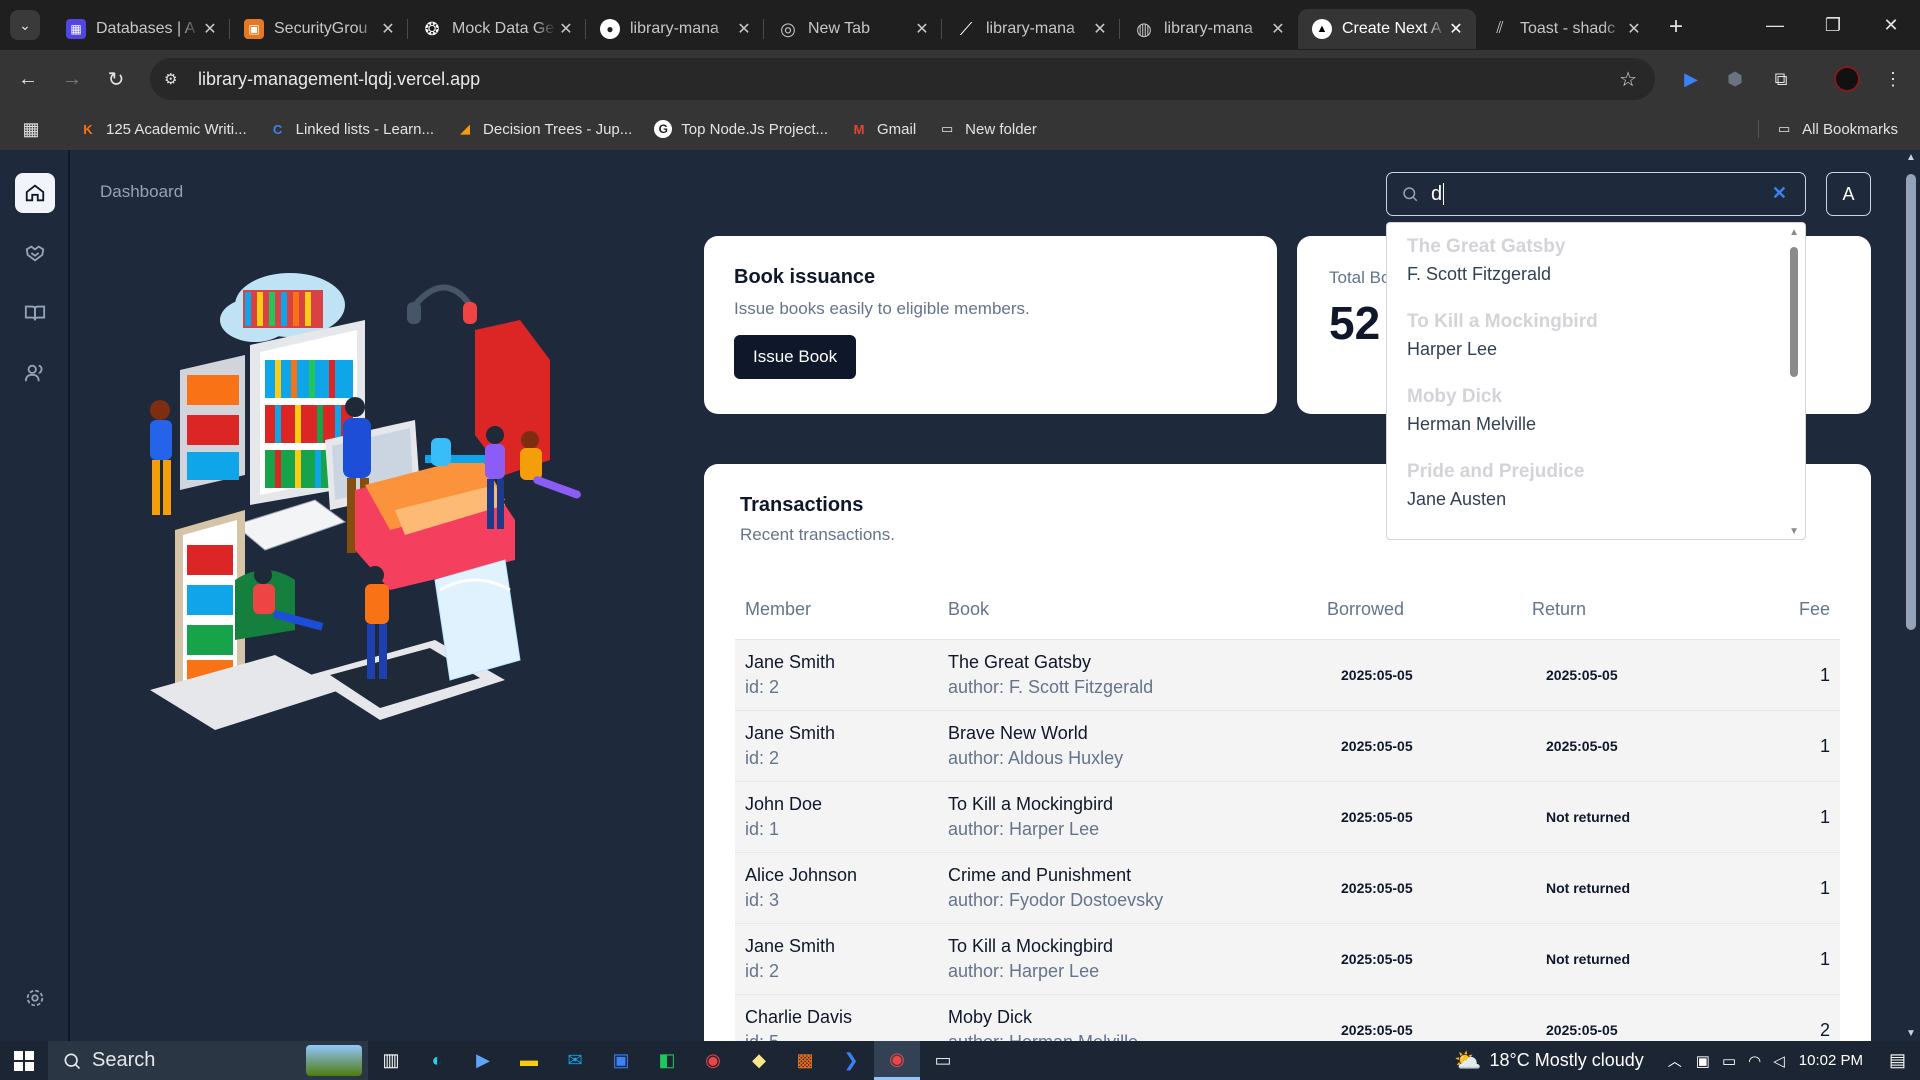 The image size is (1920, 1080). What do you see at coordinates (1754, 1061) in the screenshot?
I see `wifi-icon: ◠` at bounding box center [1754, 1061].